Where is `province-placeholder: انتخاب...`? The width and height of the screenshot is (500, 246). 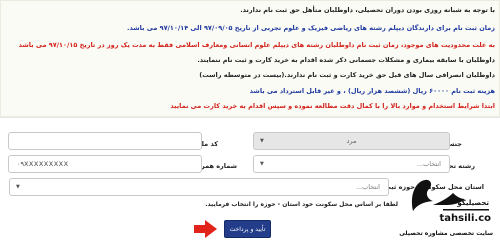
province-placeholder: انتخاب... is located at coordinates (367, 187).